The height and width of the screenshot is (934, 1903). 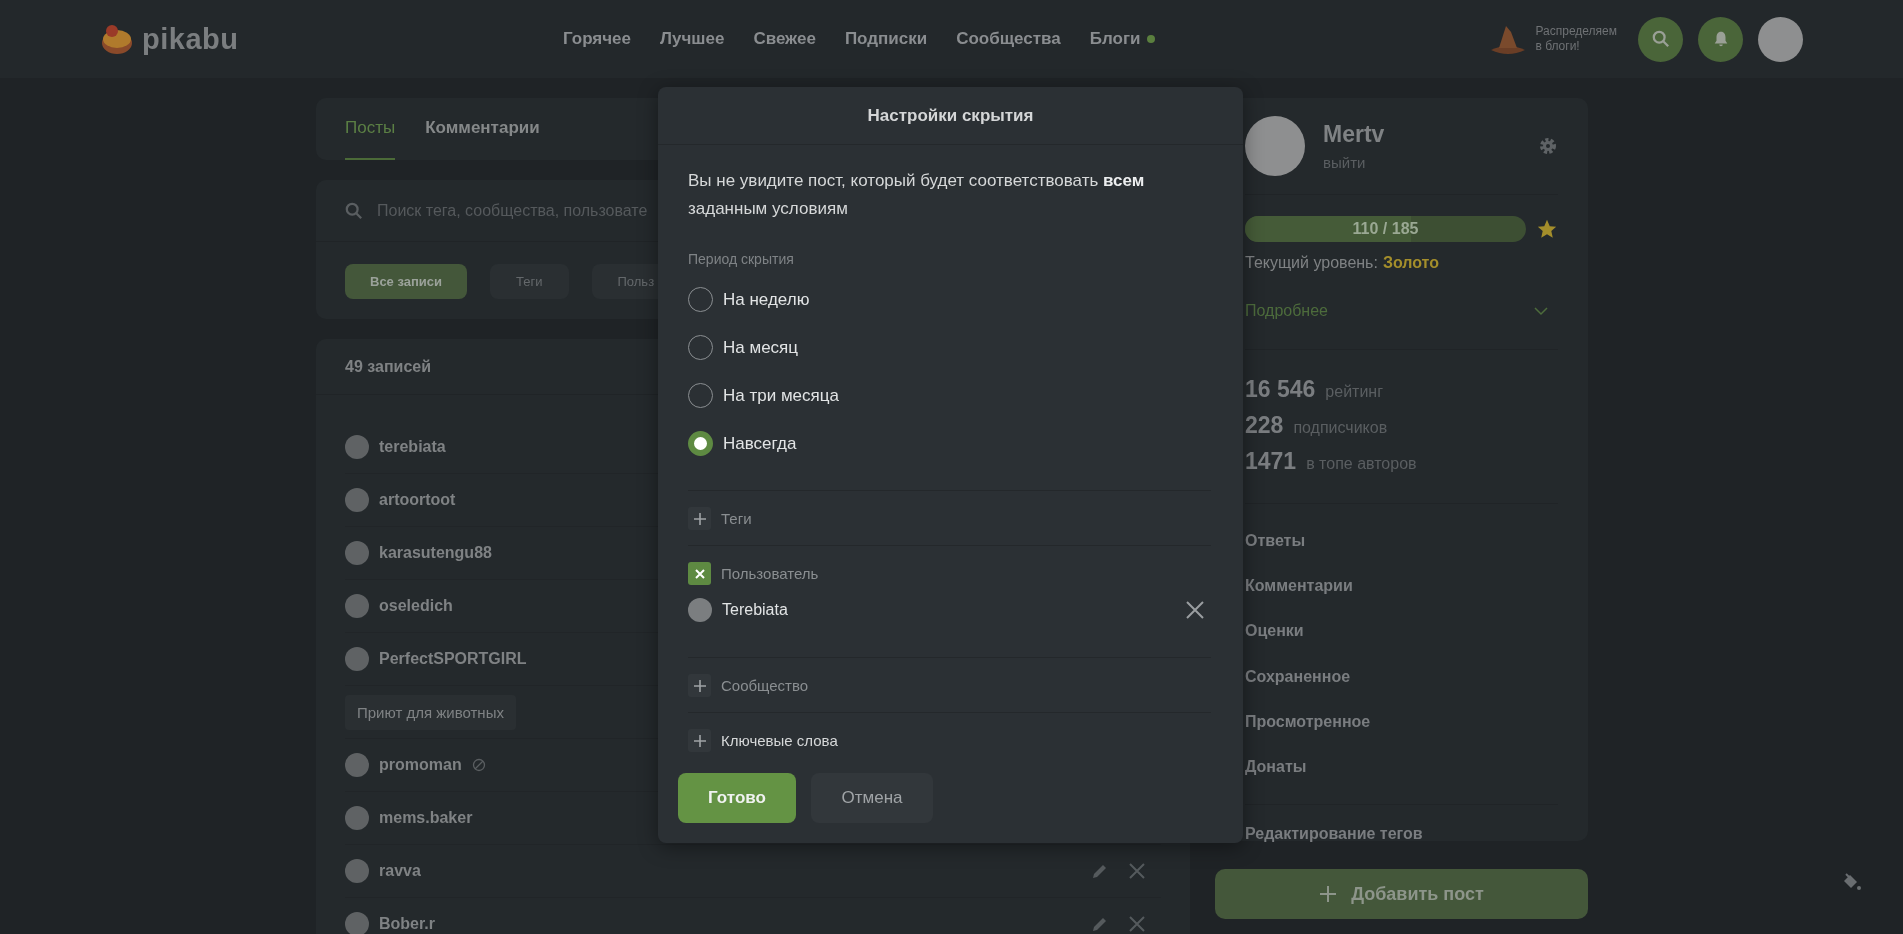 I want to click on stat-value: 16 546, so click(x=1280, y=389).